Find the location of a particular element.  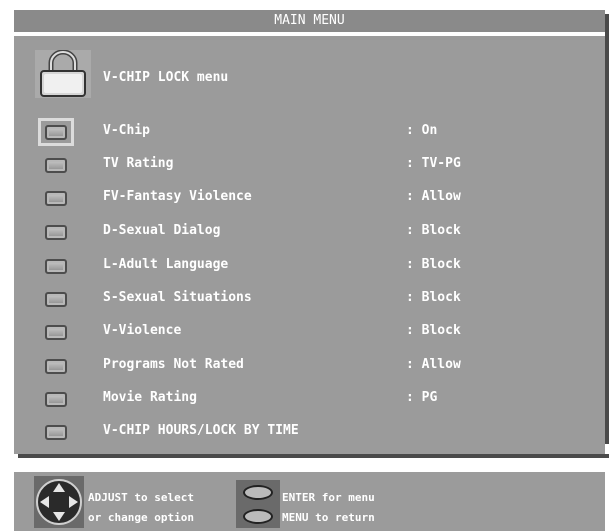

item-label: L-Adult Language is located at coordinates (166, 264).